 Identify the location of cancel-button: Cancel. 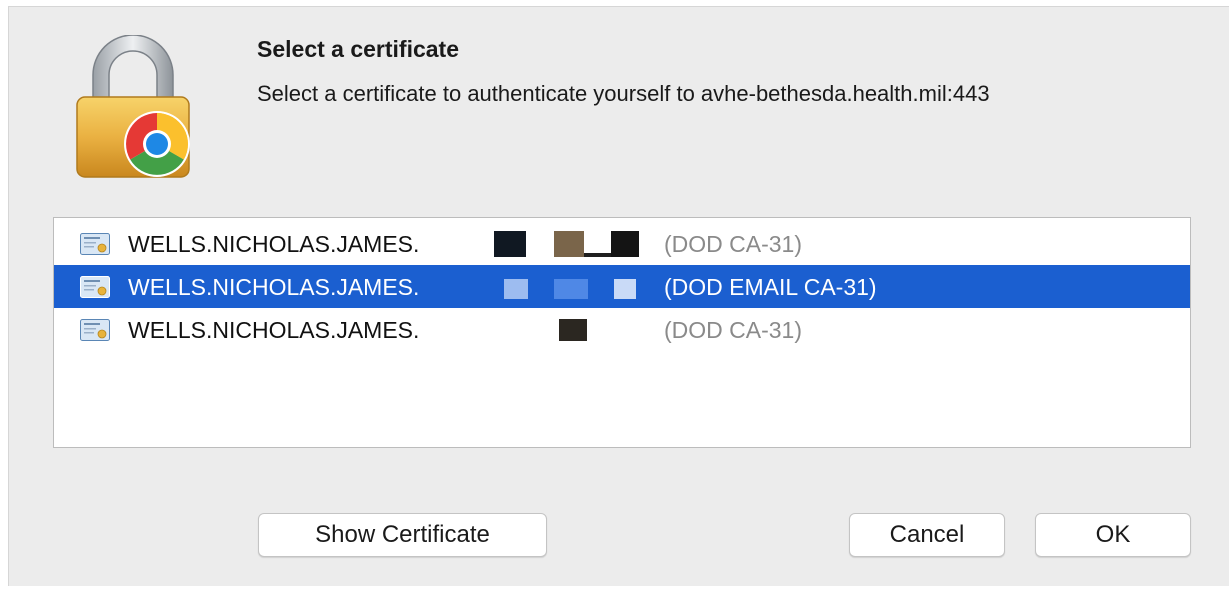
(927, 535).